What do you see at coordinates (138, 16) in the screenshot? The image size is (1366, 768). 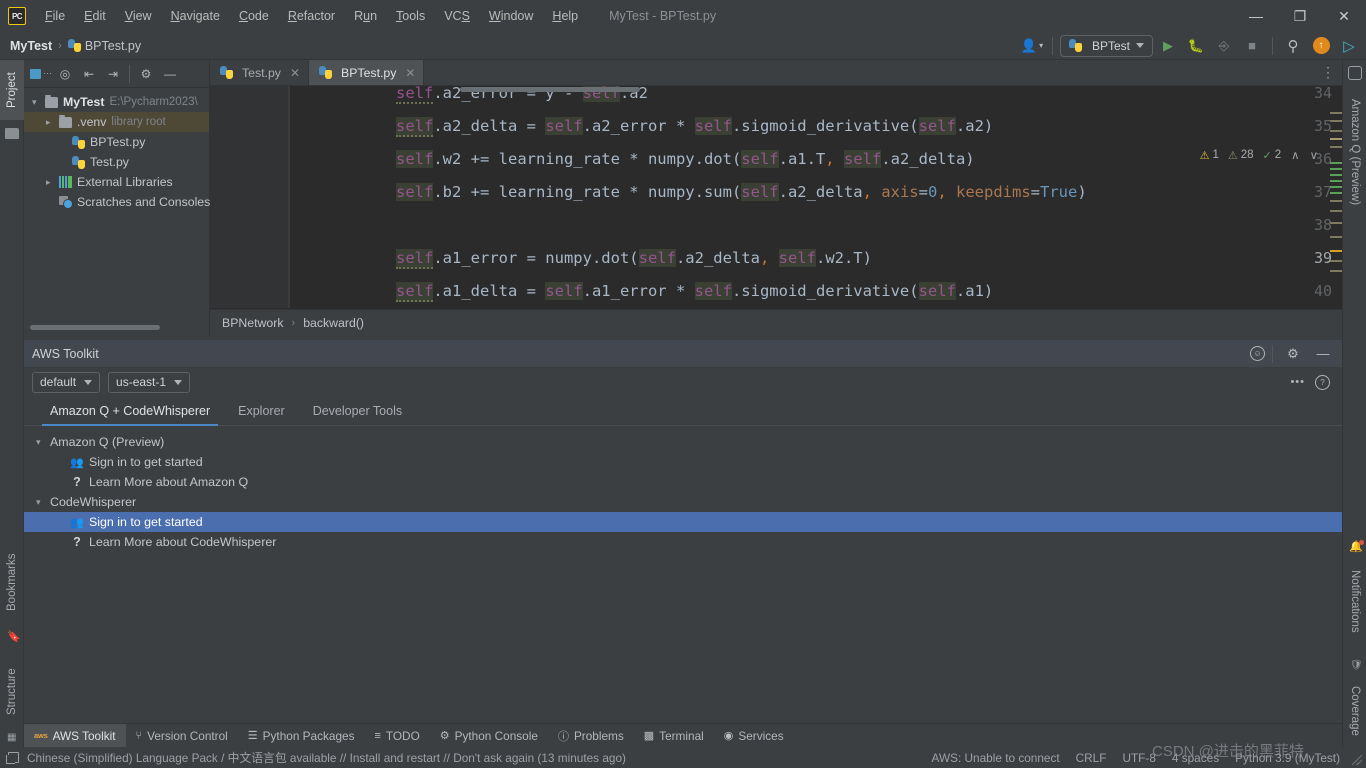 I see `menu-view: View` at bounding box center [138, 16].